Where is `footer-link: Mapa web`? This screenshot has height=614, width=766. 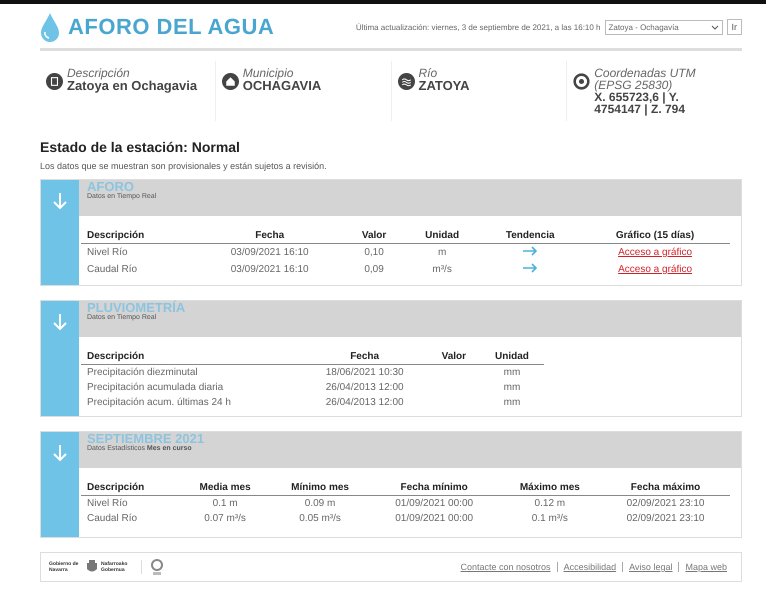
footer-link: Mapa web is located at coordinates (705, 567).